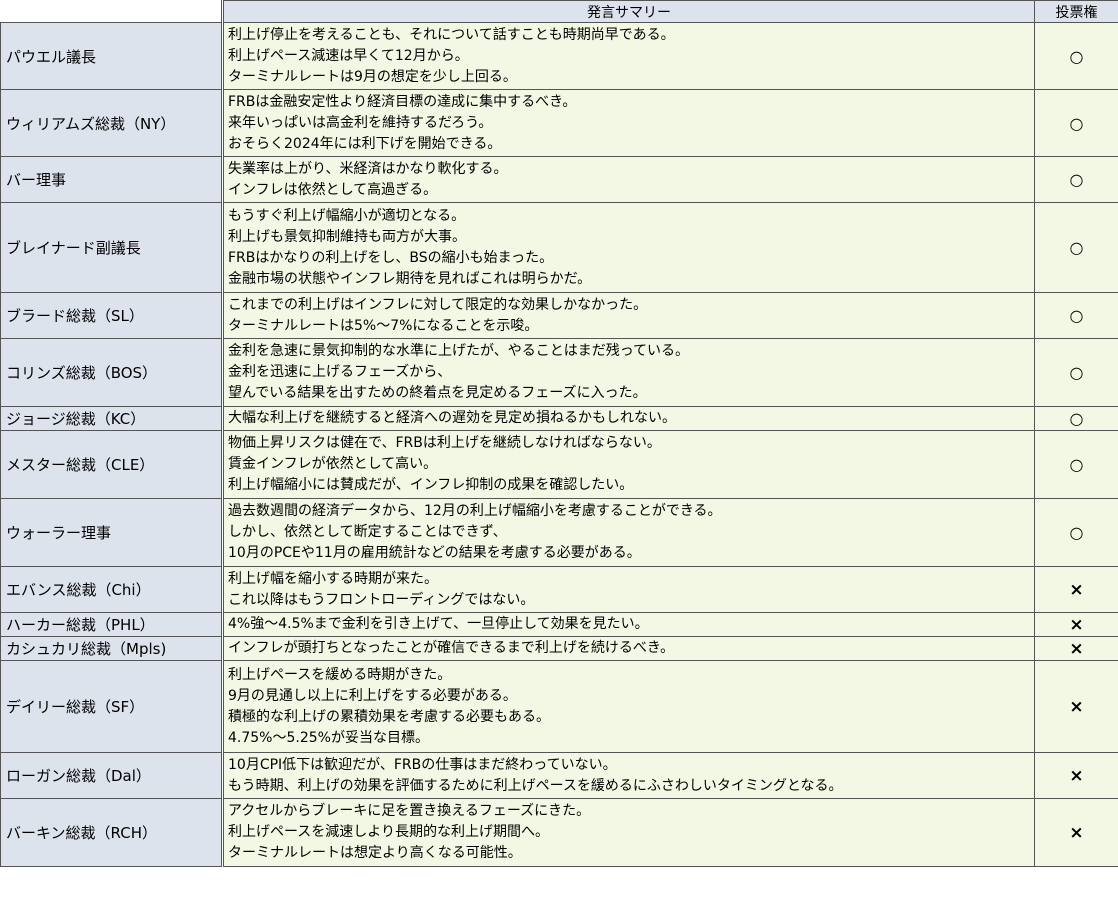 The width and height of the screenshot is (1118, 911). Describe the element at coordinates (410, 278) in the screenshot. I see `summary-line: 金融市場の状態やインフレ期待を見ればこれは明らかだ。` at that location.